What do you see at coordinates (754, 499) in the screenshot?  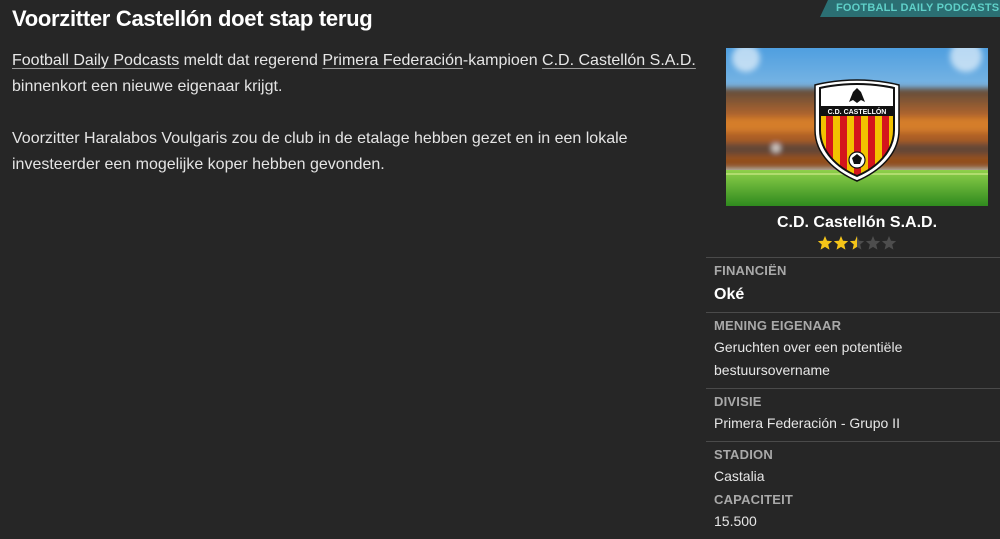 I see `capacity-label: CAPACITEIT` at bounding box center [754, 499].